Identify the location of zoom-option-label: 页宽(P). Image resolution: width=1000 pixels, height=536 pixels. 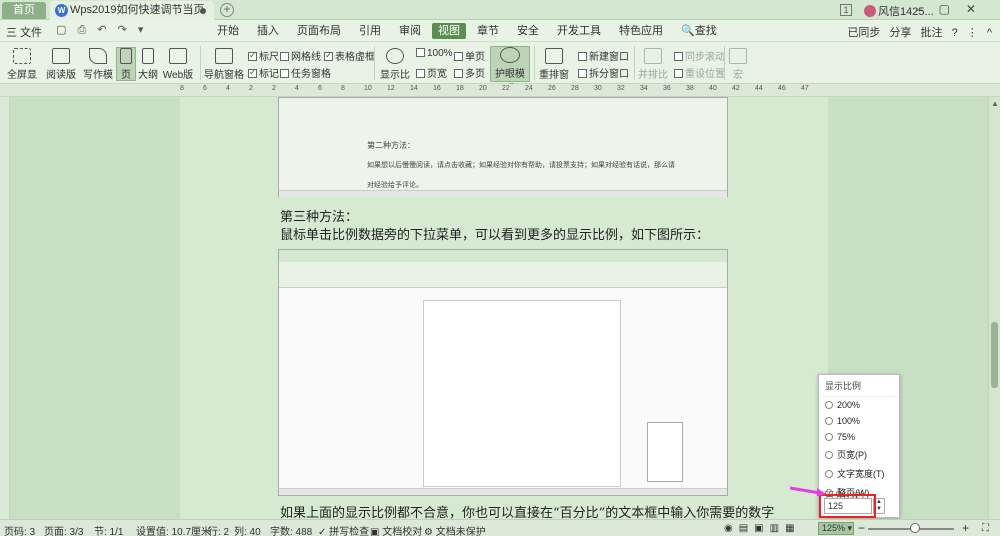
(852, 455).